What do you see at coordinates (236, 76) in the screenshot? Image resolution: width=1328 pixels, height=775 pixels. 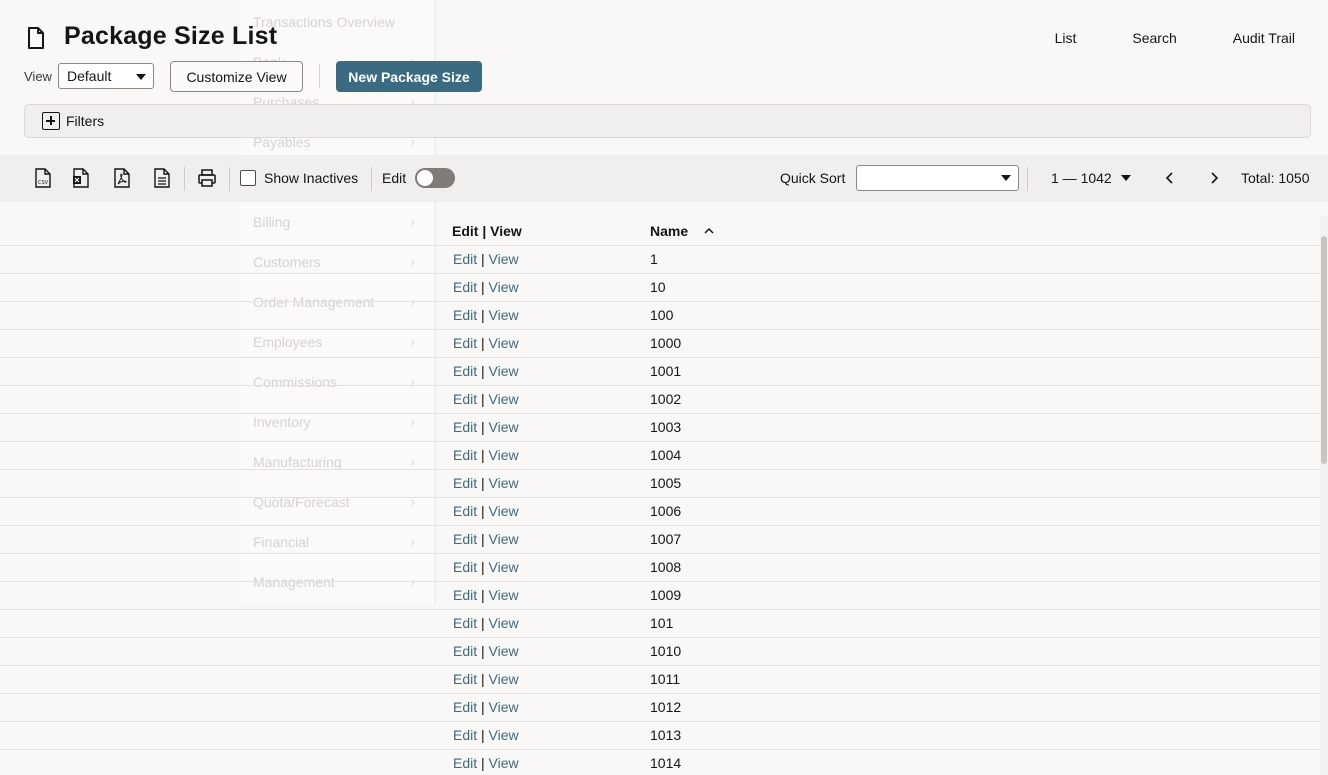 I see `customize-view-button: Customize View` at bounding box center [236, 76].